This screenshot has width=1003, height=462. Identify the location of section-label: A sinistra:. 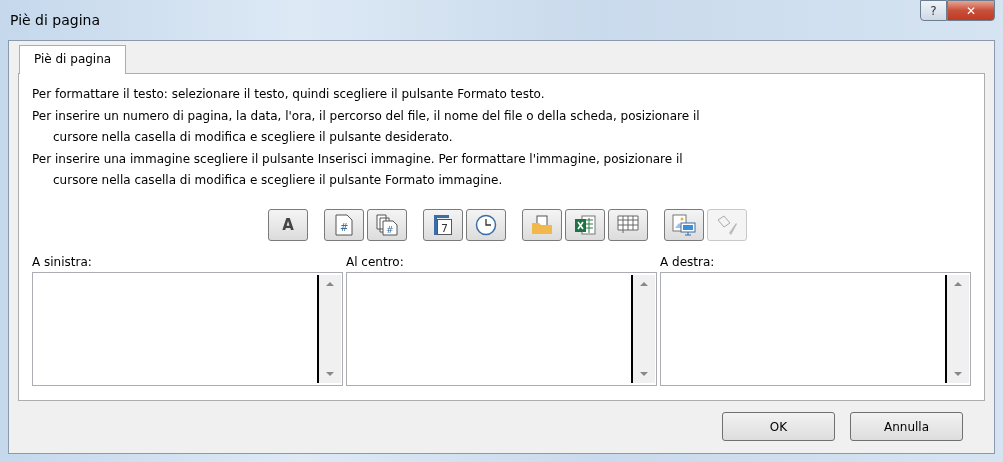
(62, 261).